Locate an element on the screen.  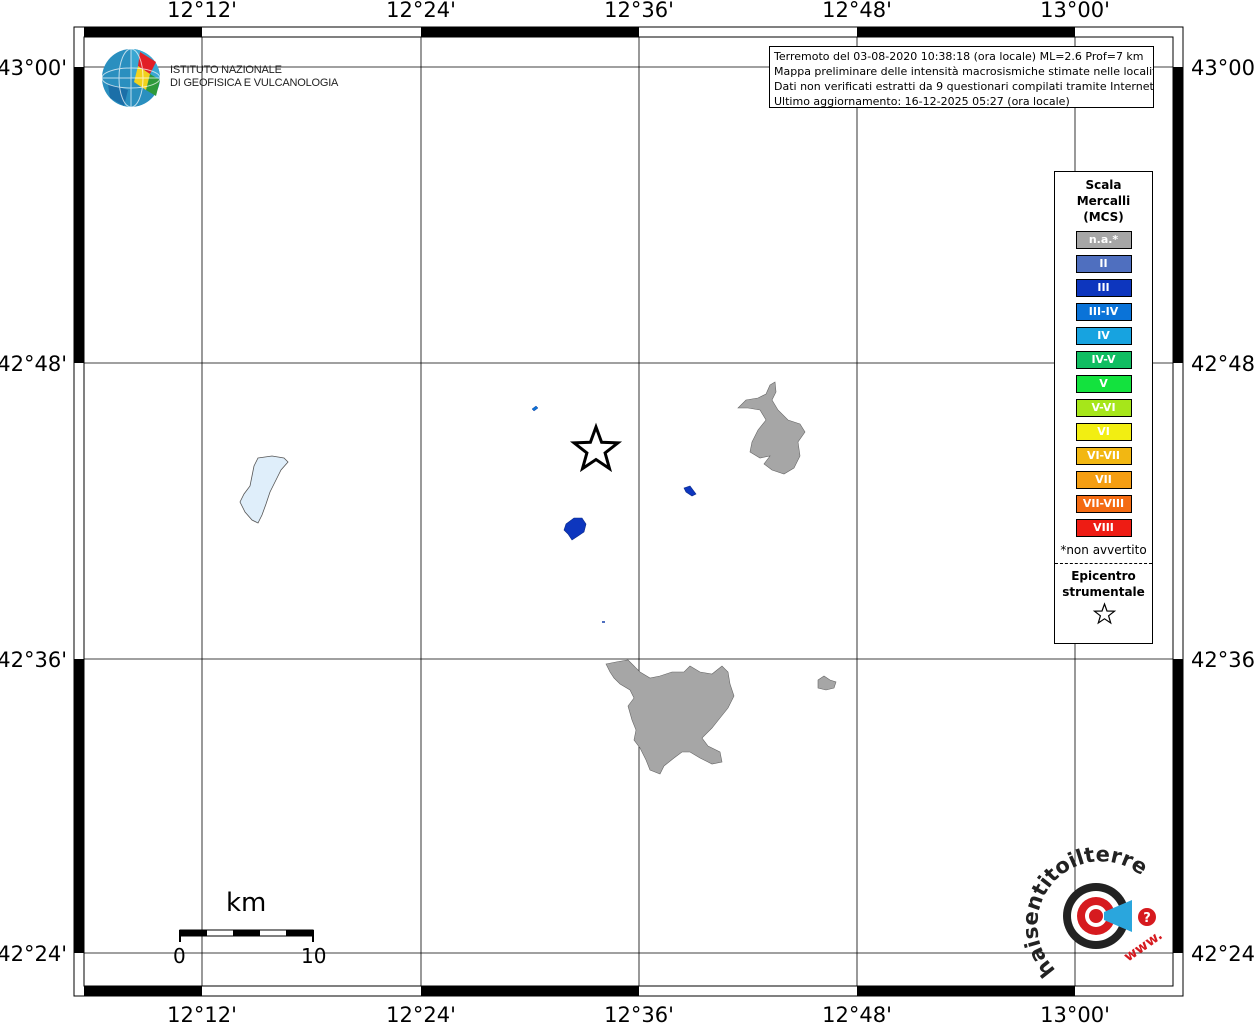
legend-item-v: V is located at coordinates (1103, 384).